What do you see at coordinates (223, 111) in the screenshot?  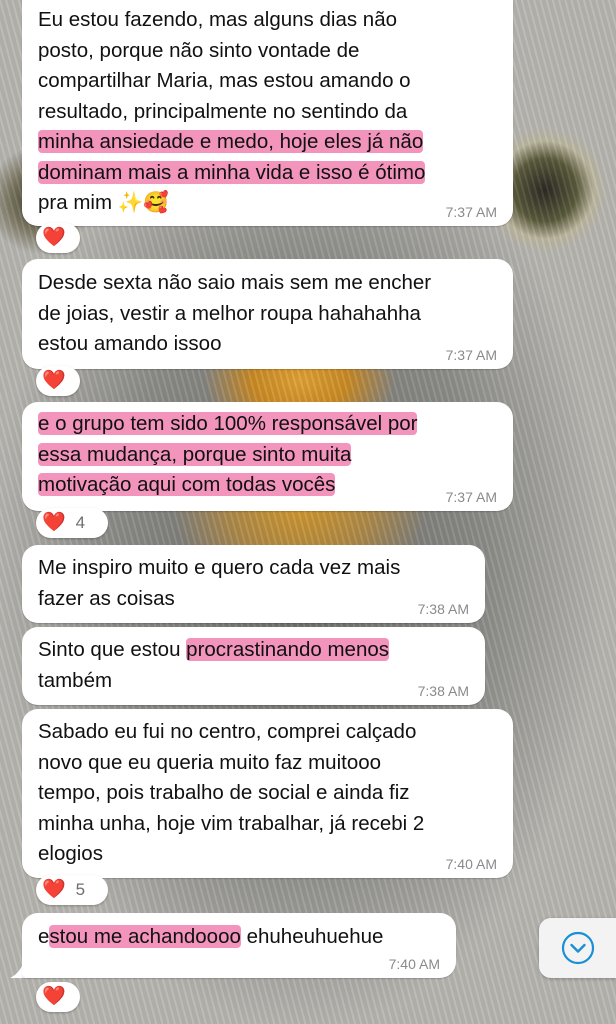 I see `message-line: resultado, principalmente no sentindo da` at bounding box center [223, 111].